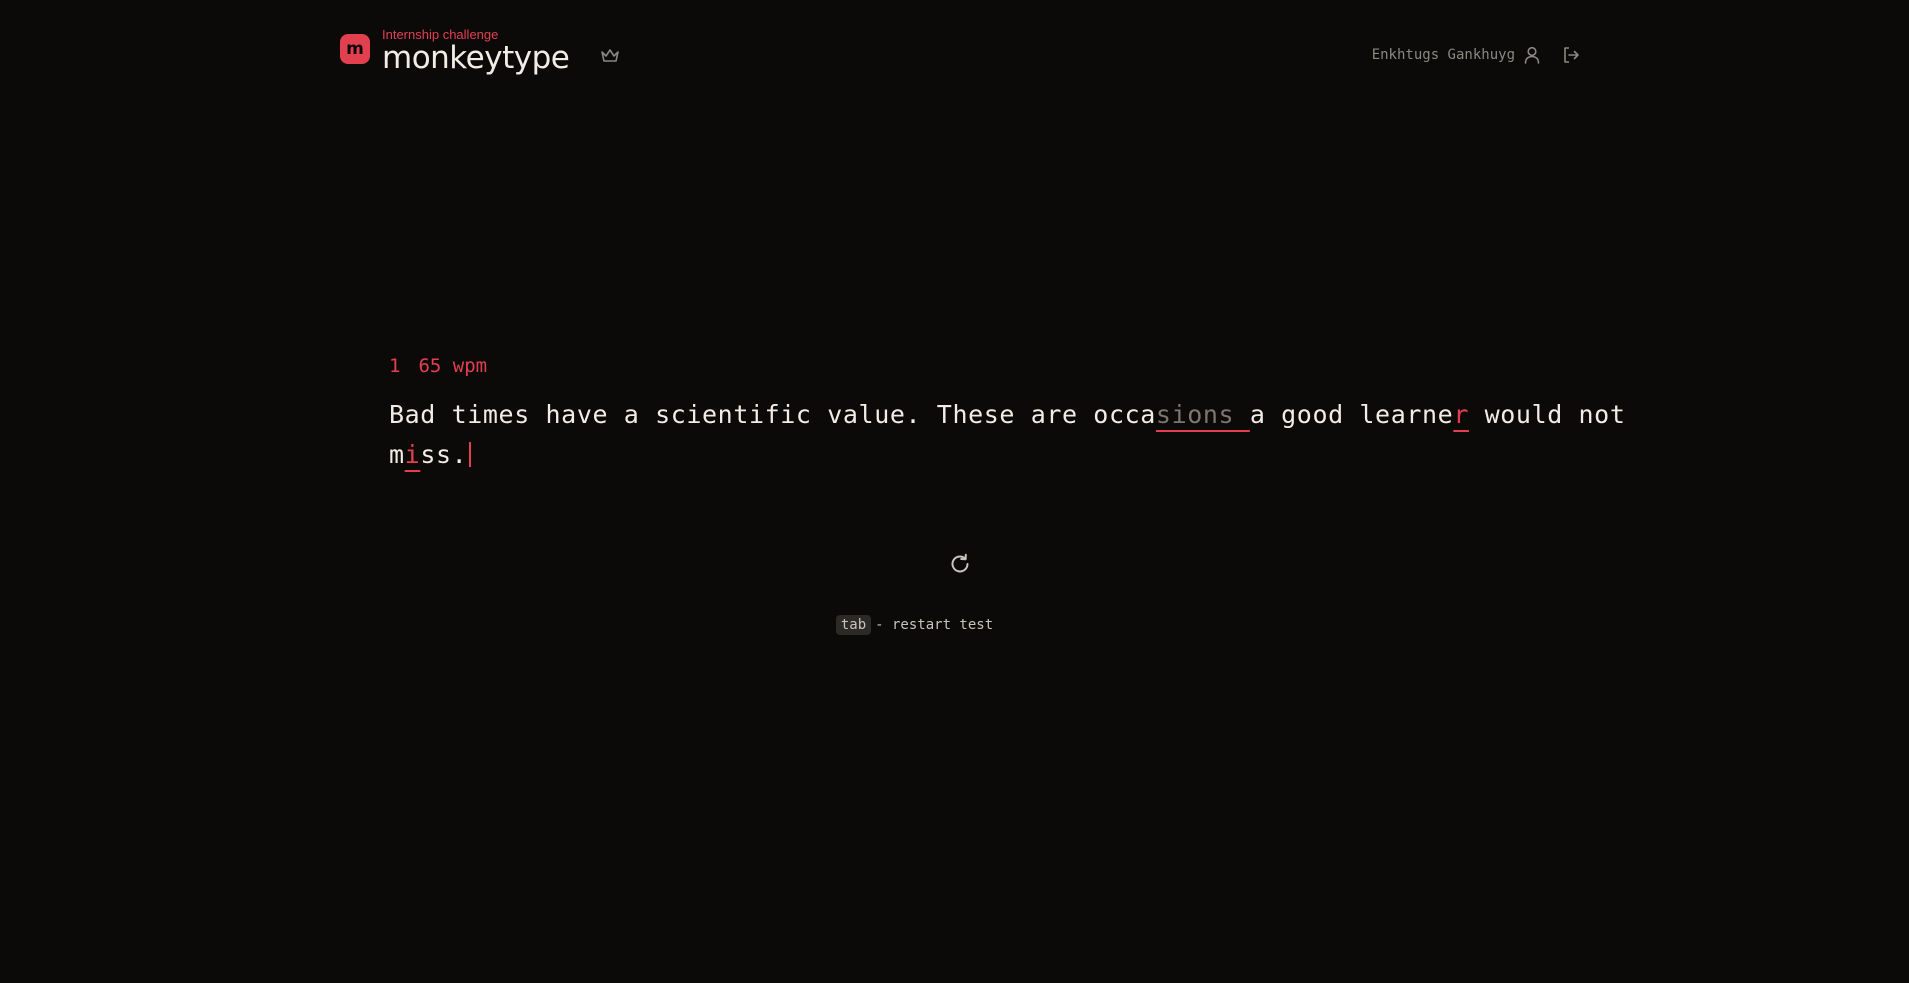  I want to click on typed-text: would not, so click(1547, 414).